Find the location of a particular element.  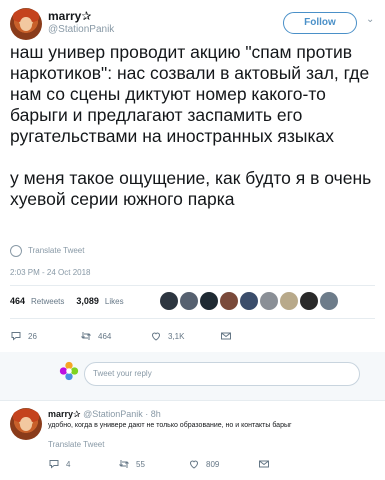

reply-author-handle: @StationPanik · 8h is located at coordinates (122, 414).